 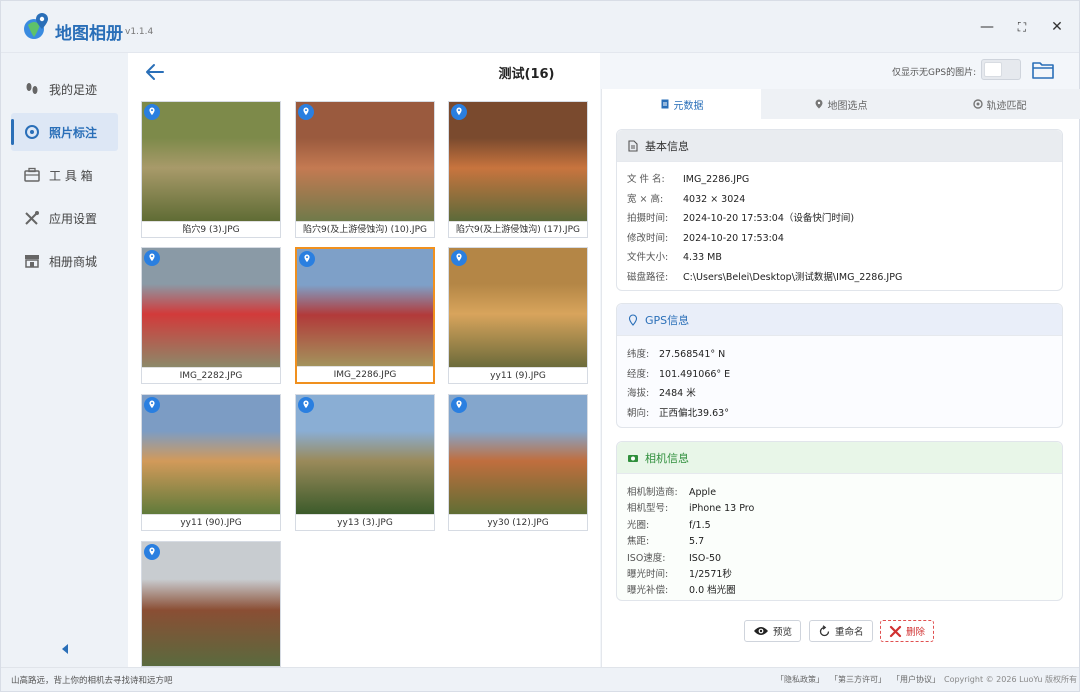 I want to click on photo-thumbnail: 陷穴9 (3).JPG, so click(x=211, y=169).